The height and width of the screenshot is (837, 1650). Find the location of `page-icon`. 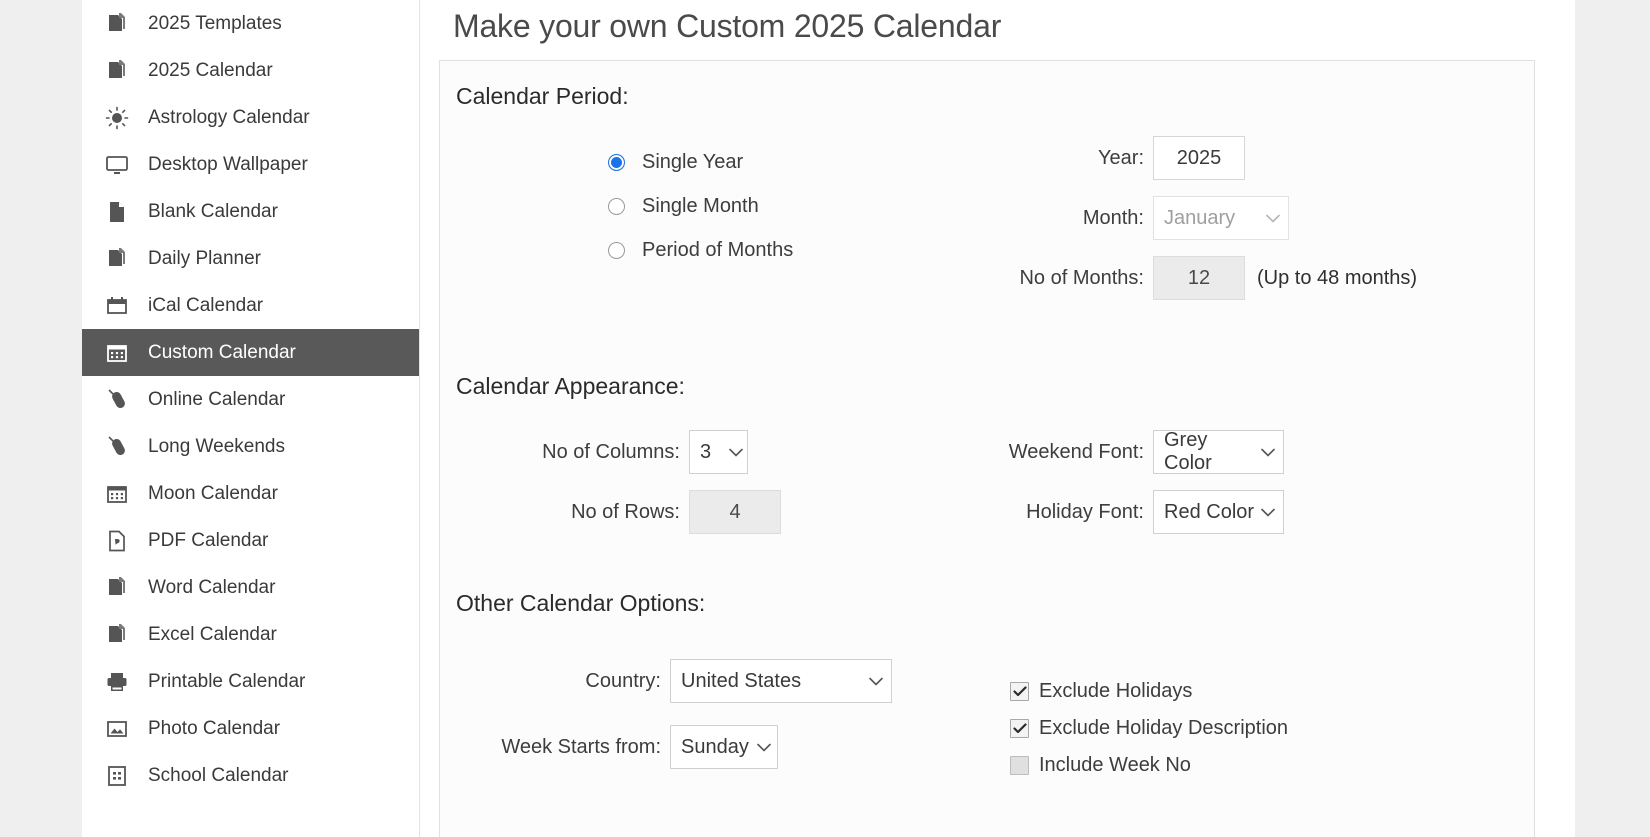

page-icon is located at coordinates (117, 212).